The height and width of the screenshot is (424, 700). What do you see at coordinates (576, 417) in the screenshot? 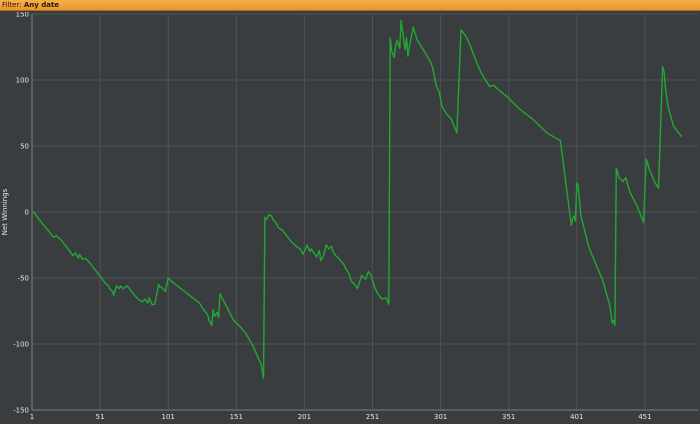
I see `x-tick-label: 401` at bounding box center [576, 417].